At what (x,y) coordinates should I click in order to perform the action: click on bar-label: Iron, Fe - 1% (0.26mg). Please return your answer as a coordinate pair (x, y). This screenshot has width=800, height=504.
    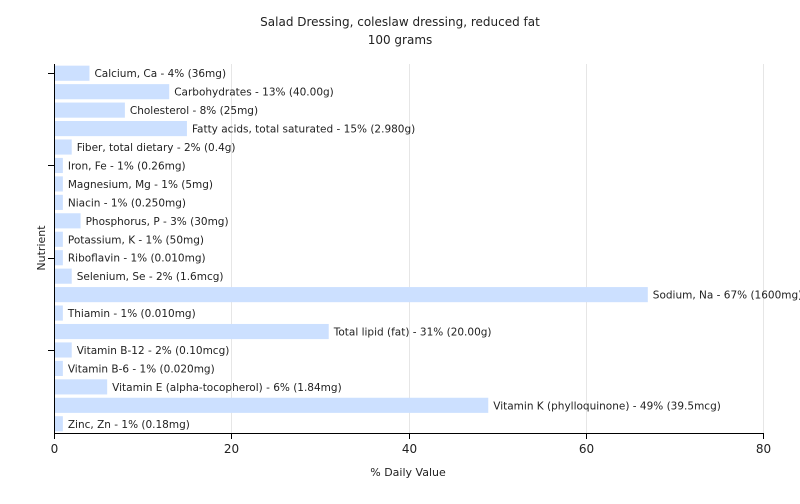
    Looking at the image, I should click on (127, 166).